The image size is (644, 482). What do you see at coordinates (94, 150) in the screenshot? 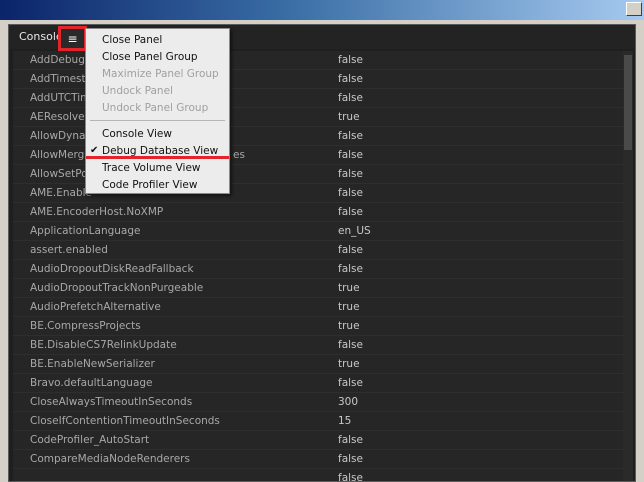
I see `checkmark-icon: ✔` at bounding box center [94, 150].